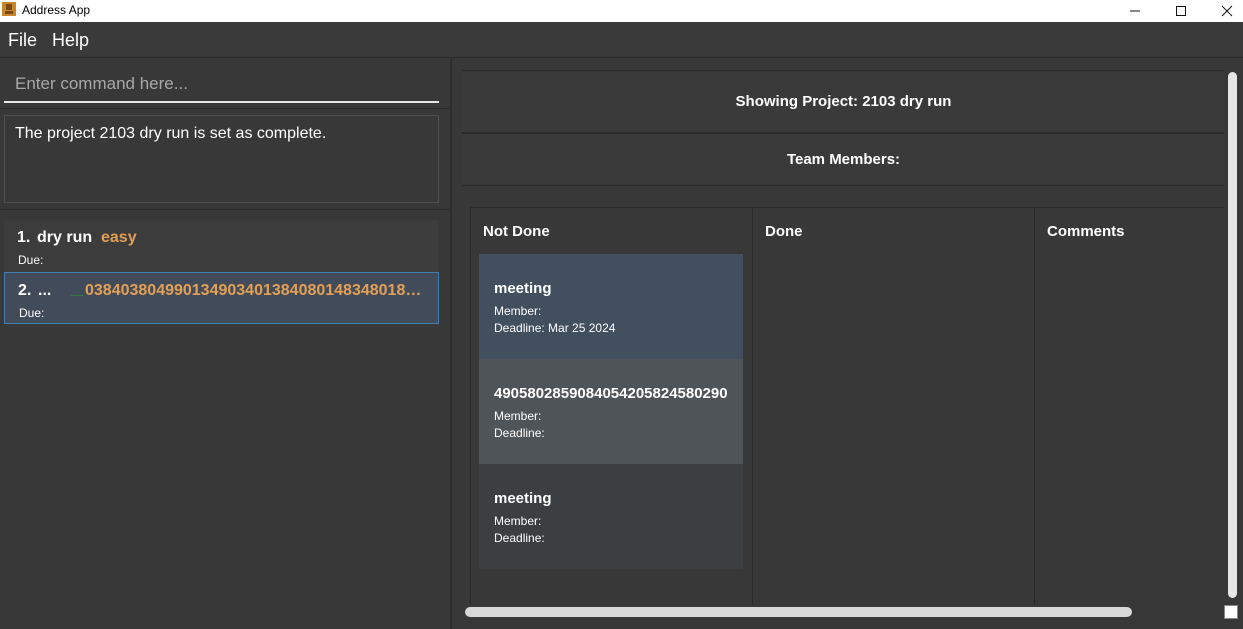  I want to click on team-members-label: Team Members:, so click(843, 159).